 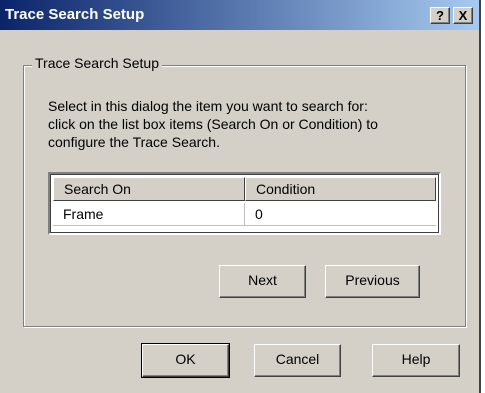 What do you see at coordinates (262, 281) in the screenshot?
I see `next-button: Next` at bounding box center [262, 281].